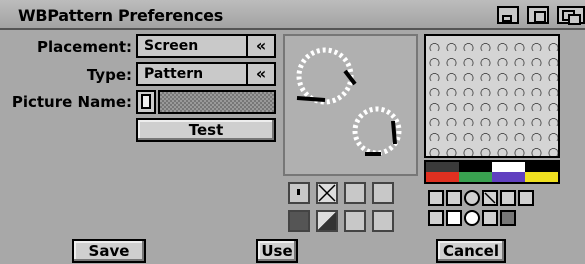  I want to click on save-button: Save, so click(109, 251).